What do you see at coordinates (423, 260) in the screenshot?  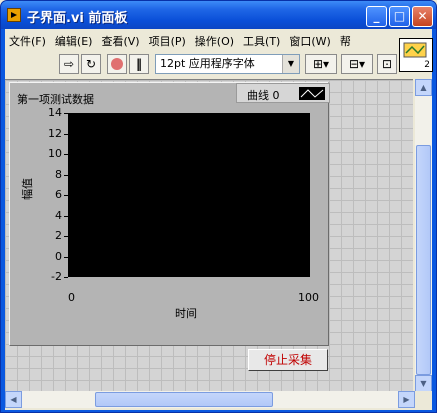 I see `vertical-scroll-thumb` at bounding box center [423, 260].